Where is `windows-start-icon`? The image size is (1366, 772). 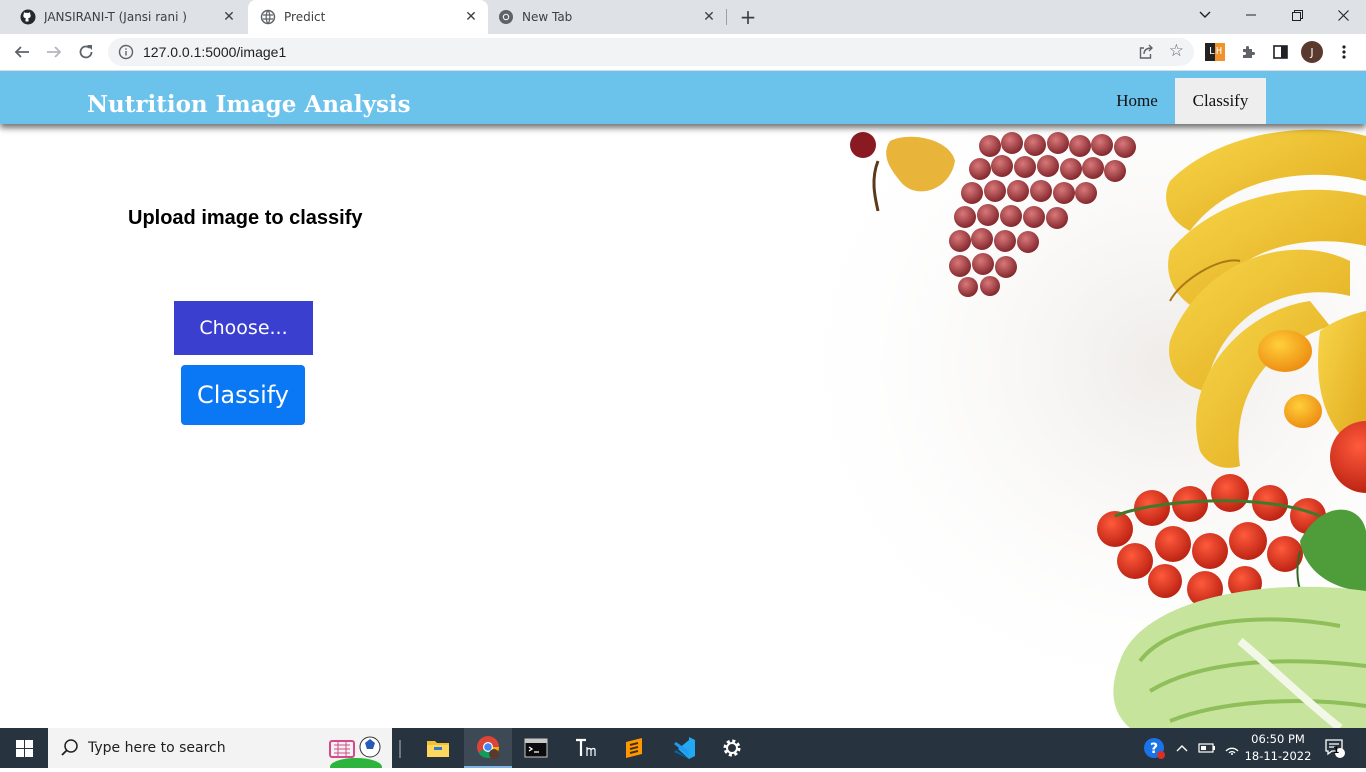
windows-start-icon is located at coordinates (24, 748).